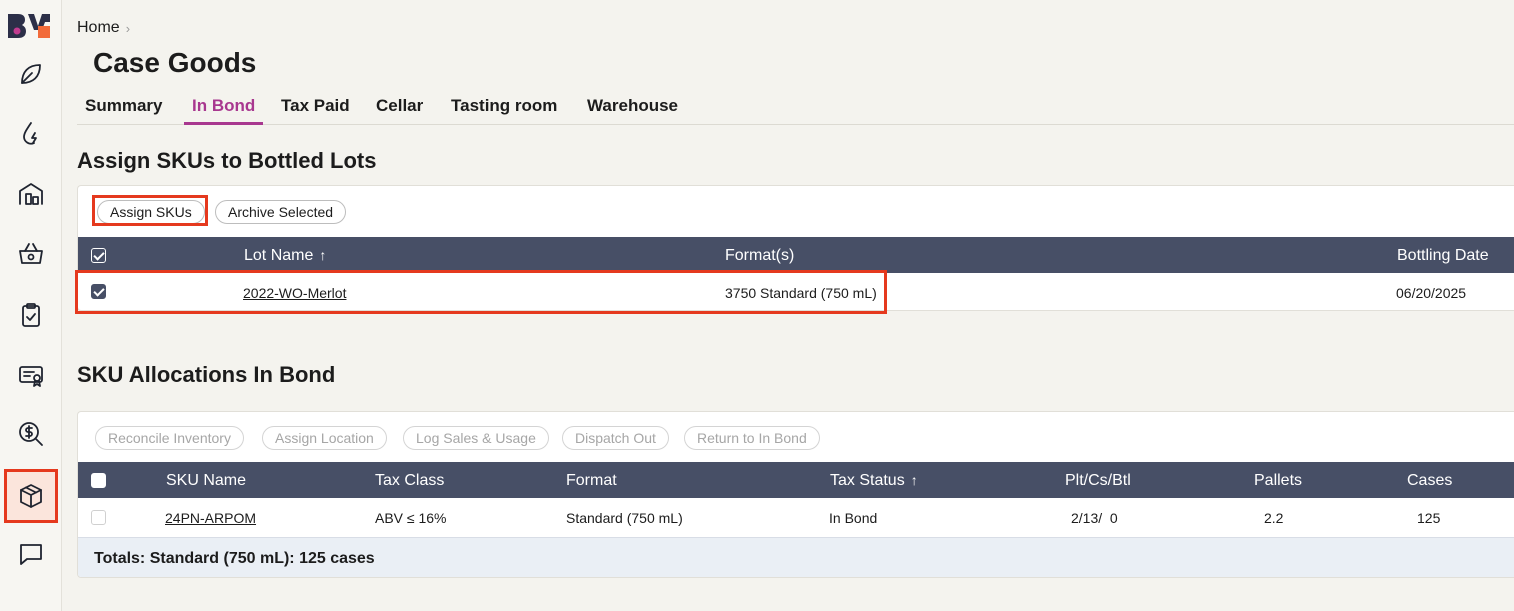 The image size is (1514, 611). I want to click on selected-row-highlight, so click(481, 292).